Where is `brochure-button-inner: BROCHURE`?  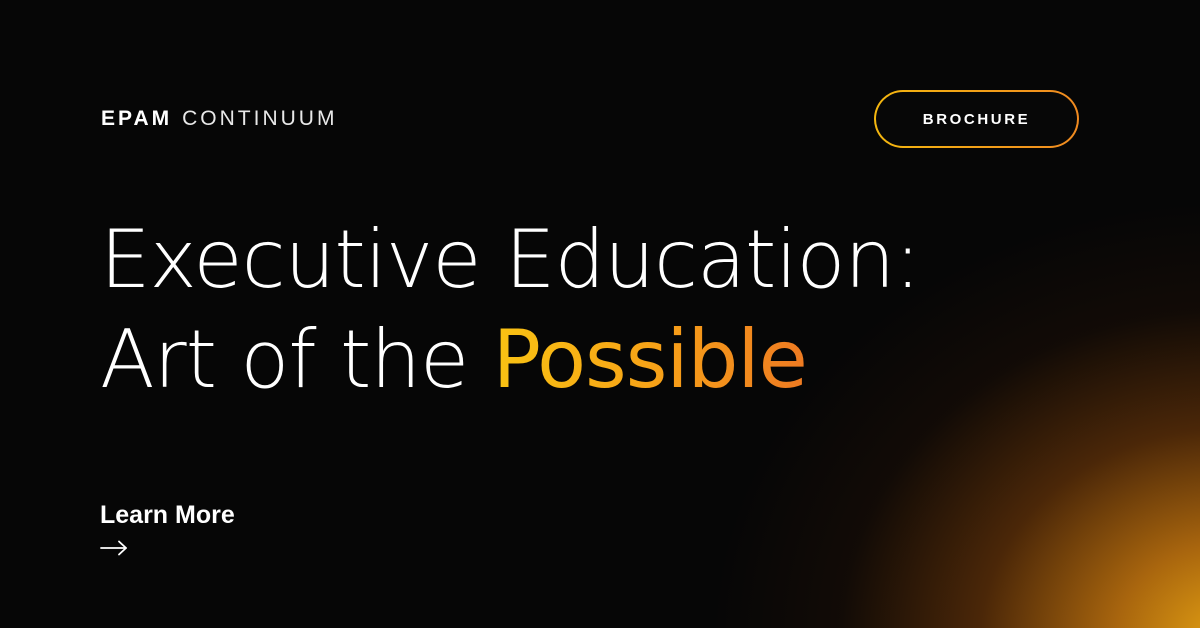 brochure-button-inner: BROCHURE is located at coordinates (976, 119).